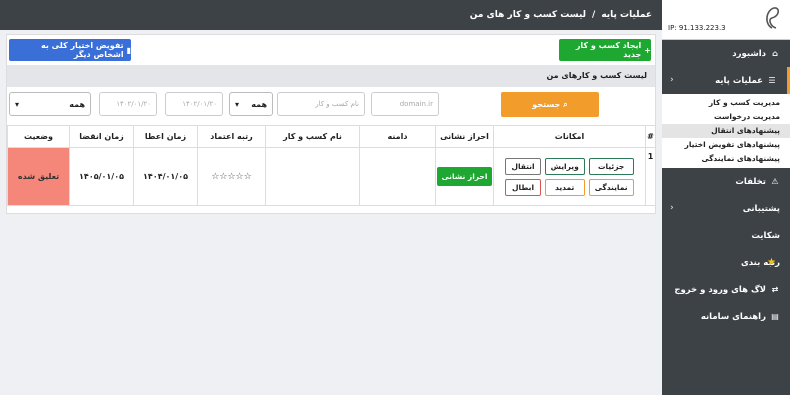 The height and width of the screenshot is (395, 790). What do you see at coordinates (726, 20) in the screenshot?
I see `sidebar-header: IP: 91.133.223.3` at bounding box center [726, 20].